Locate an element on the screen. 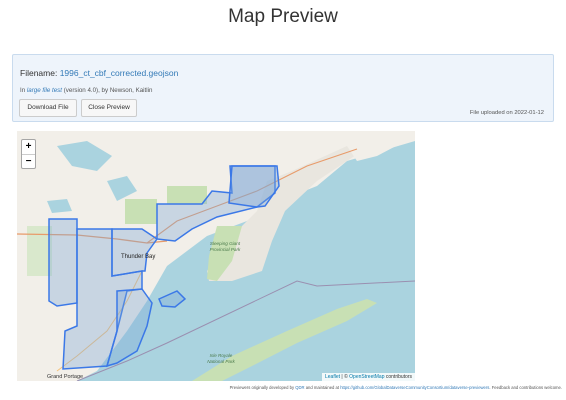  filename-row: Filename: 1996_ct_cbf_corrected.geojson is located at coordinates (99, 73).